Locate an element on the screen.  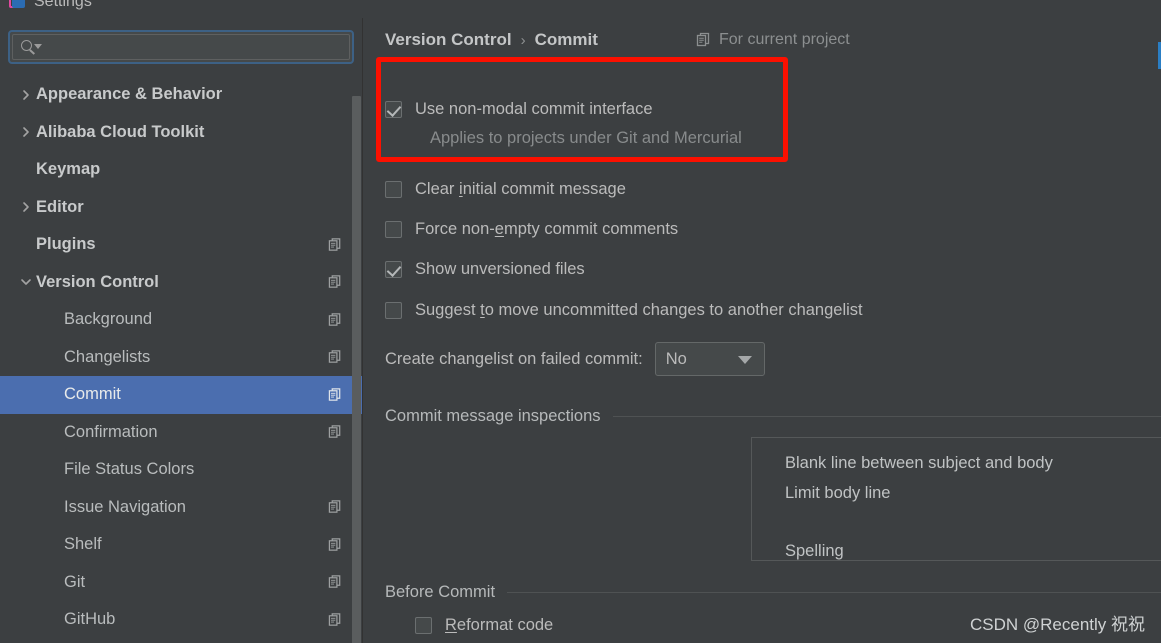
sidebar-item-label: Commit is located at coordinates (92, 394).